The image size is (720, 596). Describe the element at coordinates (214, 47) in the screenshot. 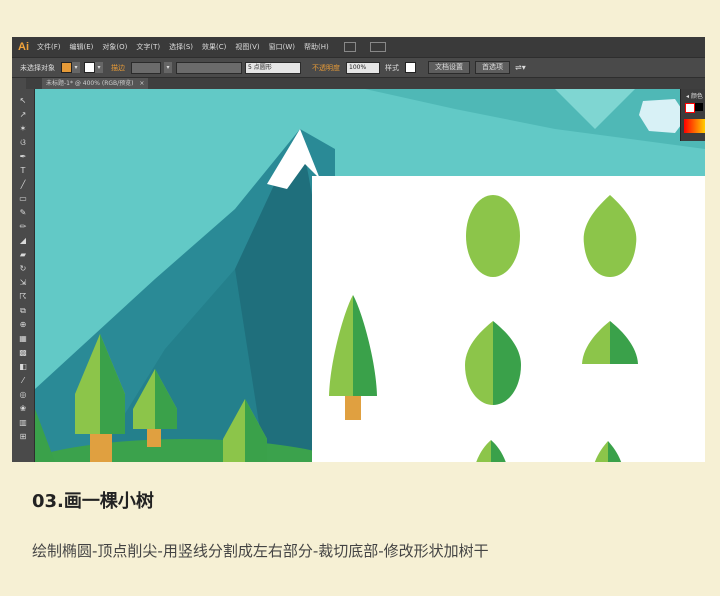

I see `menu-effect: 效果(C)` at that location.